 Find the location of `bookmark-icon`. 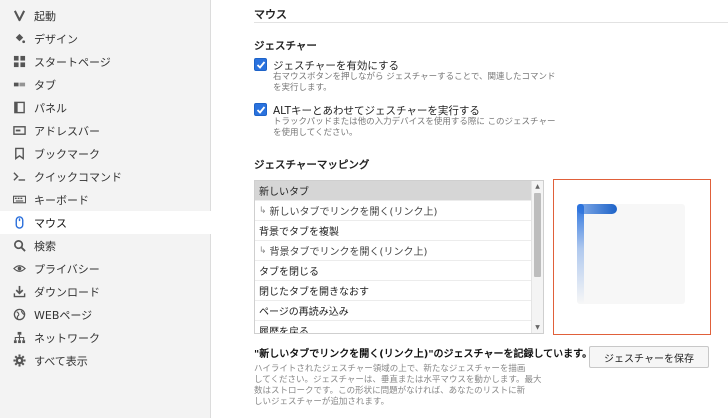

bookmark-icon is located at coordinates (19, 154).